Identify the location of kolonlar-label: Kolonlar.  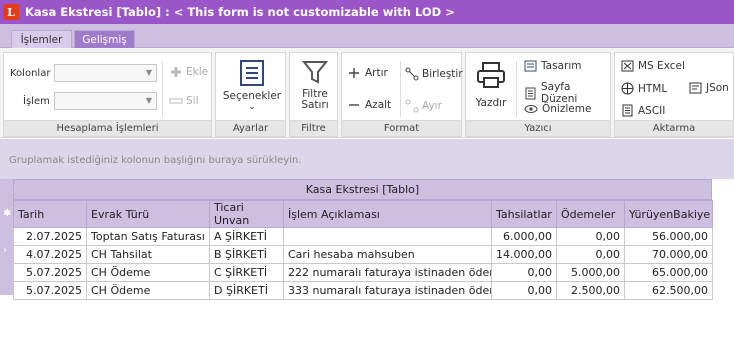
(30, 73).